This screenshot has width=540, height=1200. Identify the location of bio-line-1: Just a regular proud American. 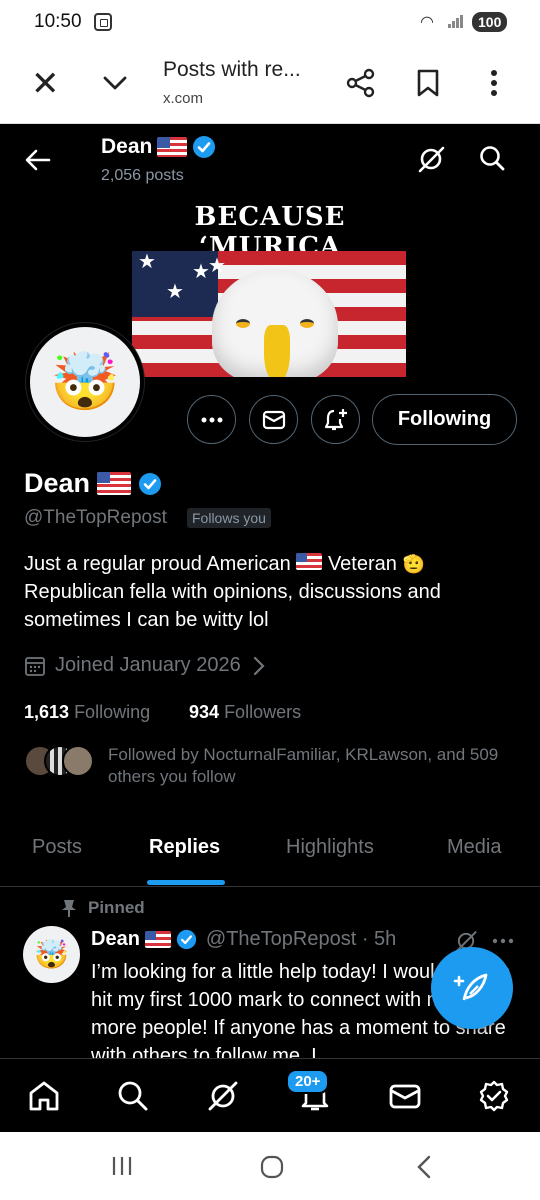
(157, 564).